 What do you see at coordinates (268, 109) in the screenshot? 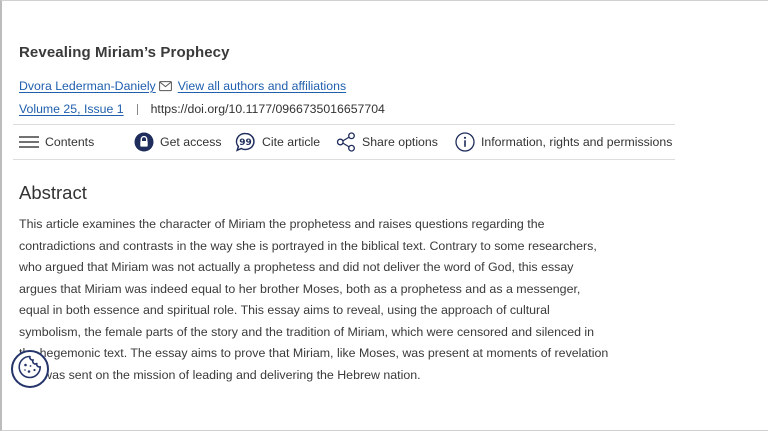
I see `doi-text: https://doi.org/10.1177/0966735016657704` at bounding box center [268, 109].